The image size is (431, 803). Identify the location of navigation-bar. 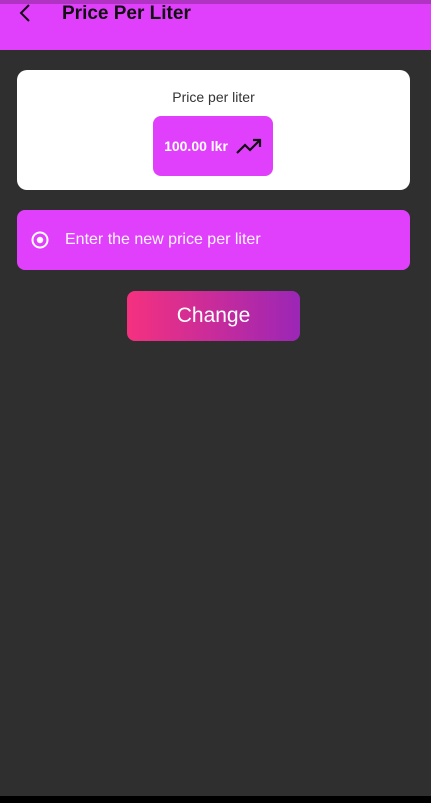
(215, 799).